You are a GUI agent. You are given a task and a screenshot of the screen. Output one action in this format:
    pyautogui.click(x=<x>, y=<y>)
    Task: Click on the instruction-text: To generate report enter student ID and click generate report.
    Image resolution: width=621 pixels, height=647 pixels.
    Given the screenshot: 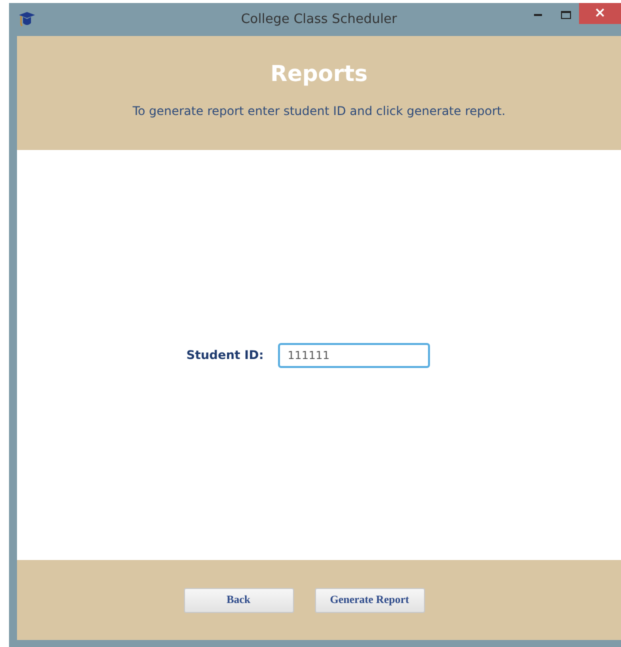 What is the action you would take?
    pyautogui.click(x=319, y=111)
    